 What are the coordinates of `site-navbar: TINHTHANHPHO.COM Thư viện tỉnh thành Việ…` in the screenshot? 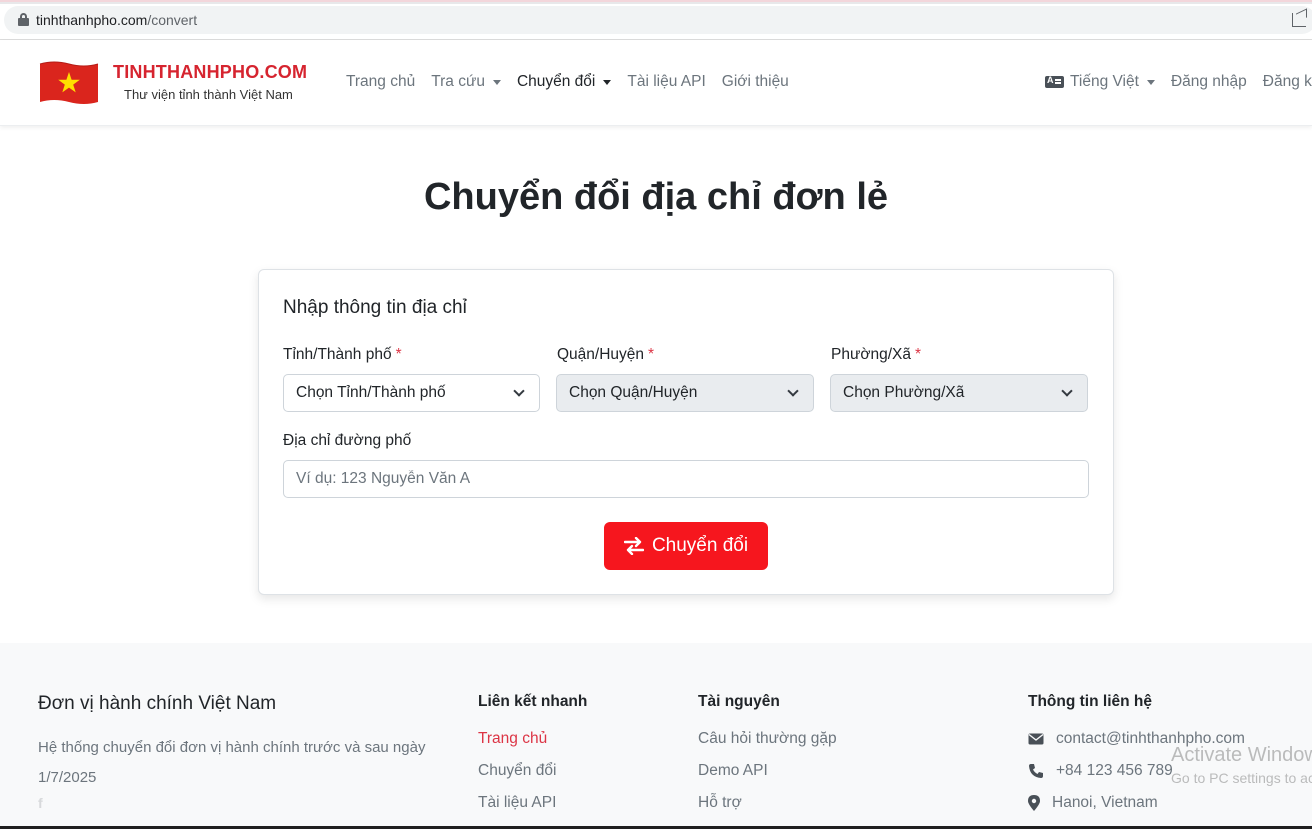 It's located at (656, 83).